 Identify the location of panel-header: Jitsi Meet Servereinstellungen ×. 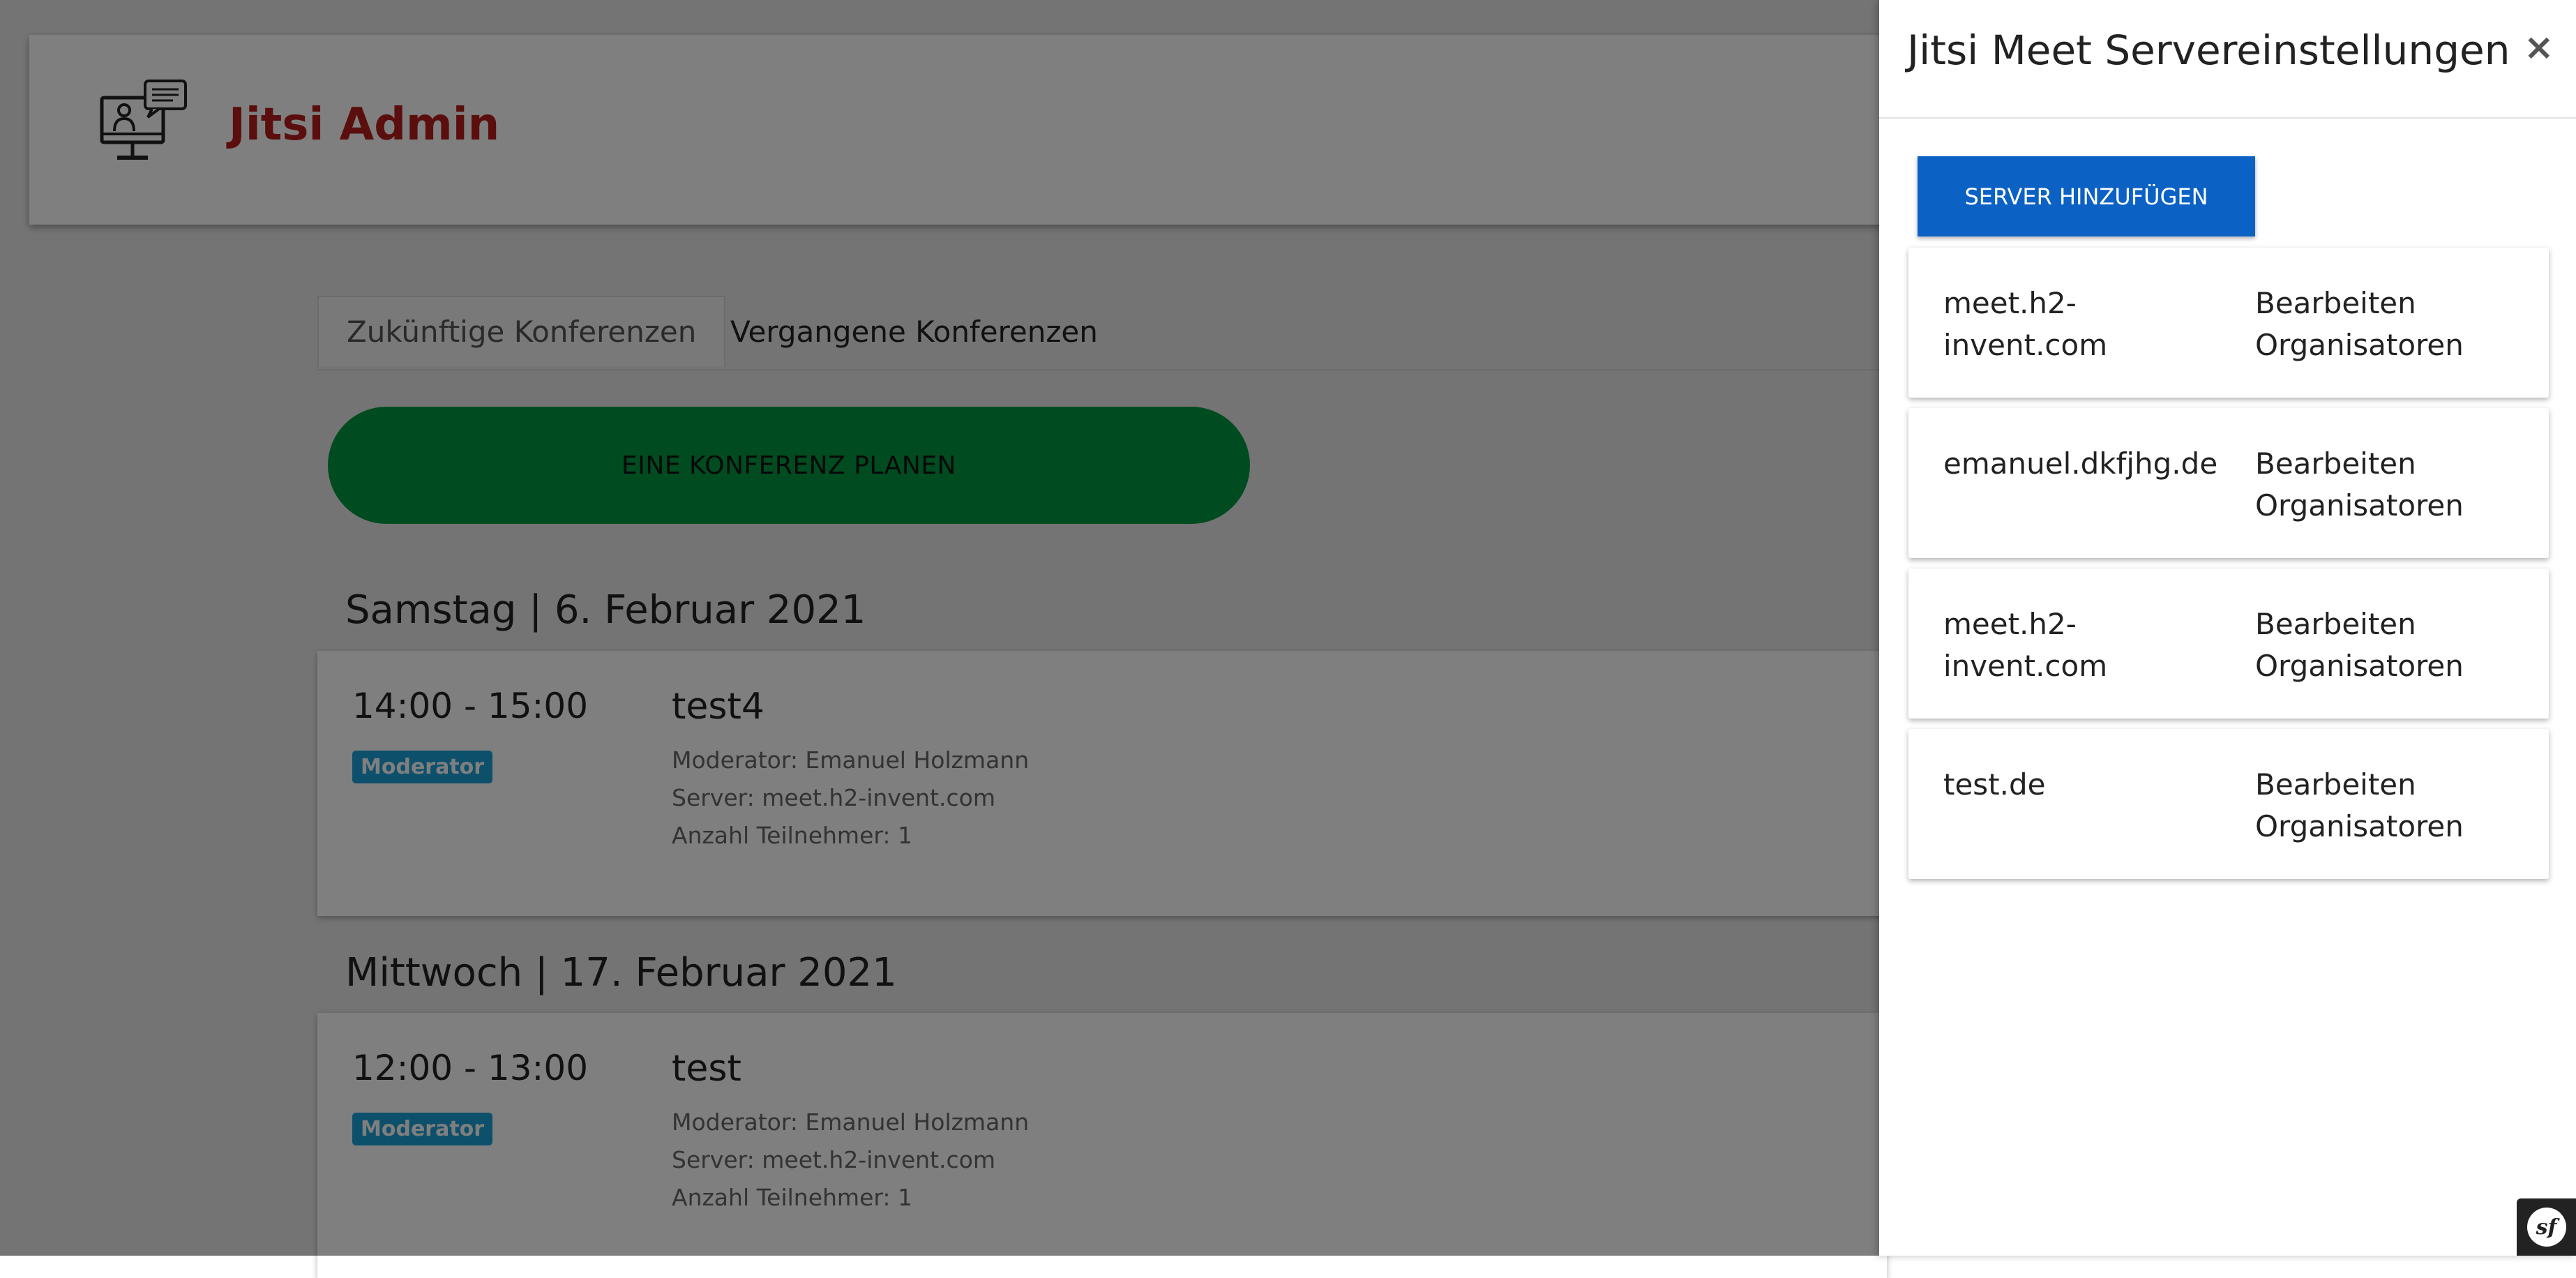
(2227, 59).